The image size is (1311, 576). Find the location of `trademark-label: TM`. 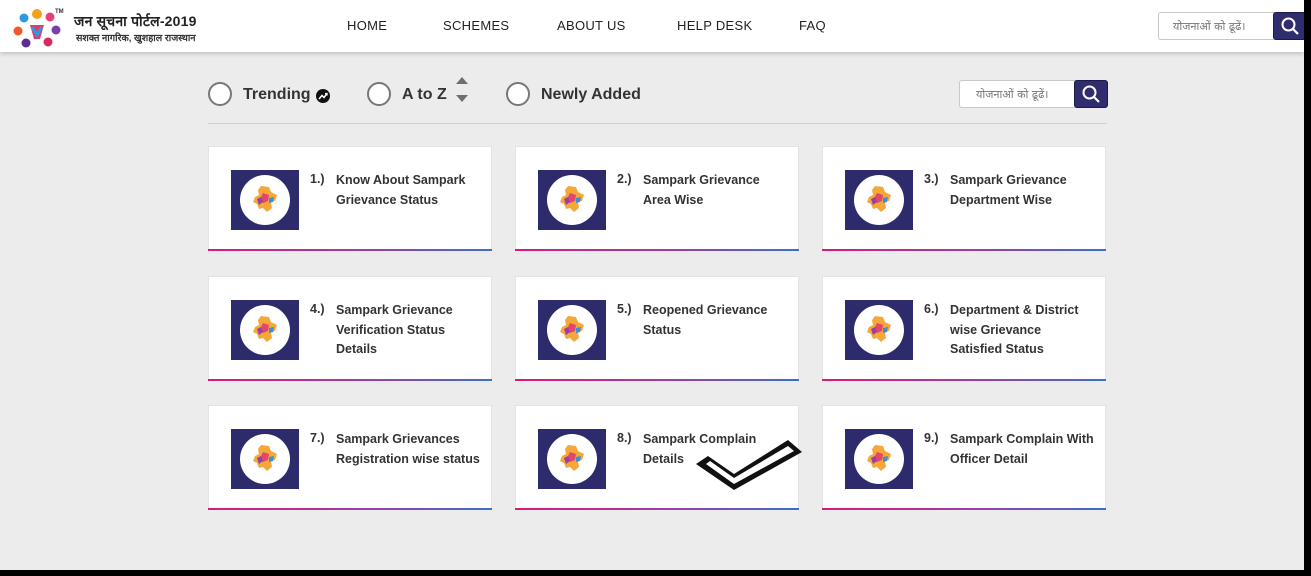

trademark-label: TM is located at coordinates (59, 12).